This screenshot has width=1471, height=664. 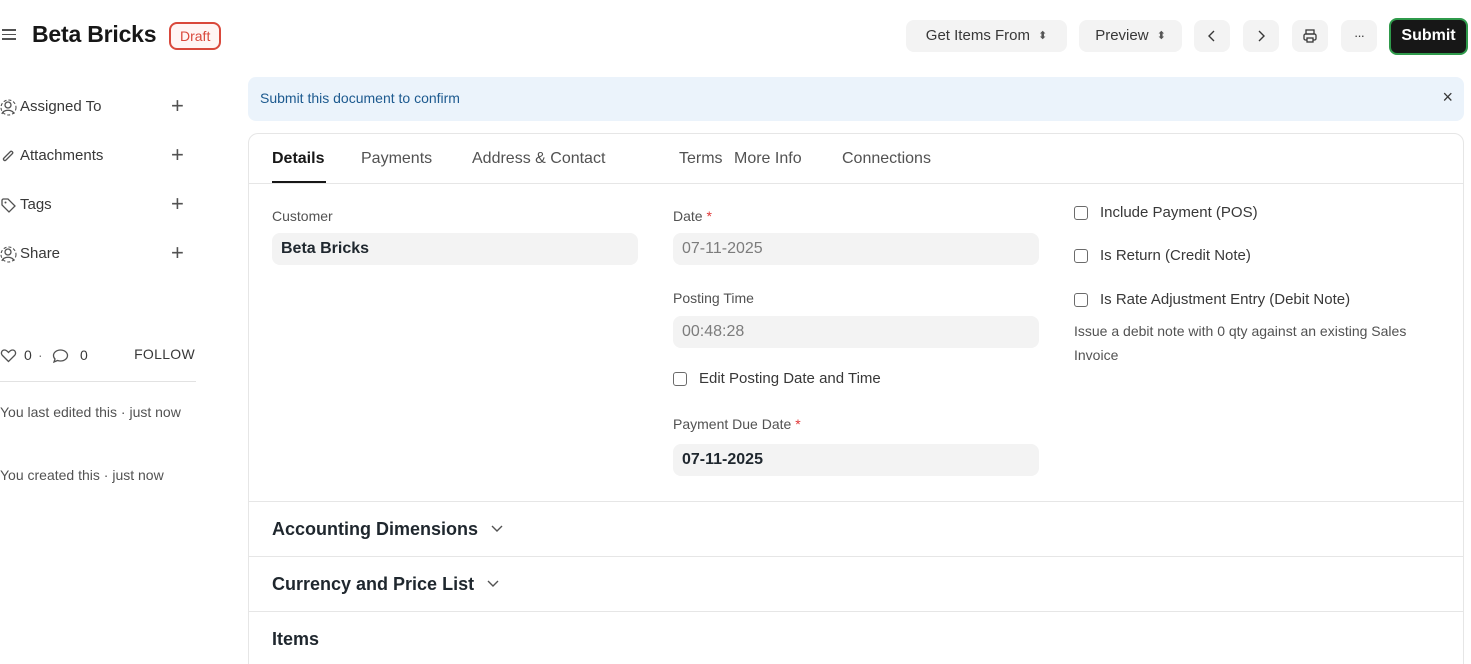 I want to click on checkbox-label: Include Payment (POS), so click(x=1179, y=212).